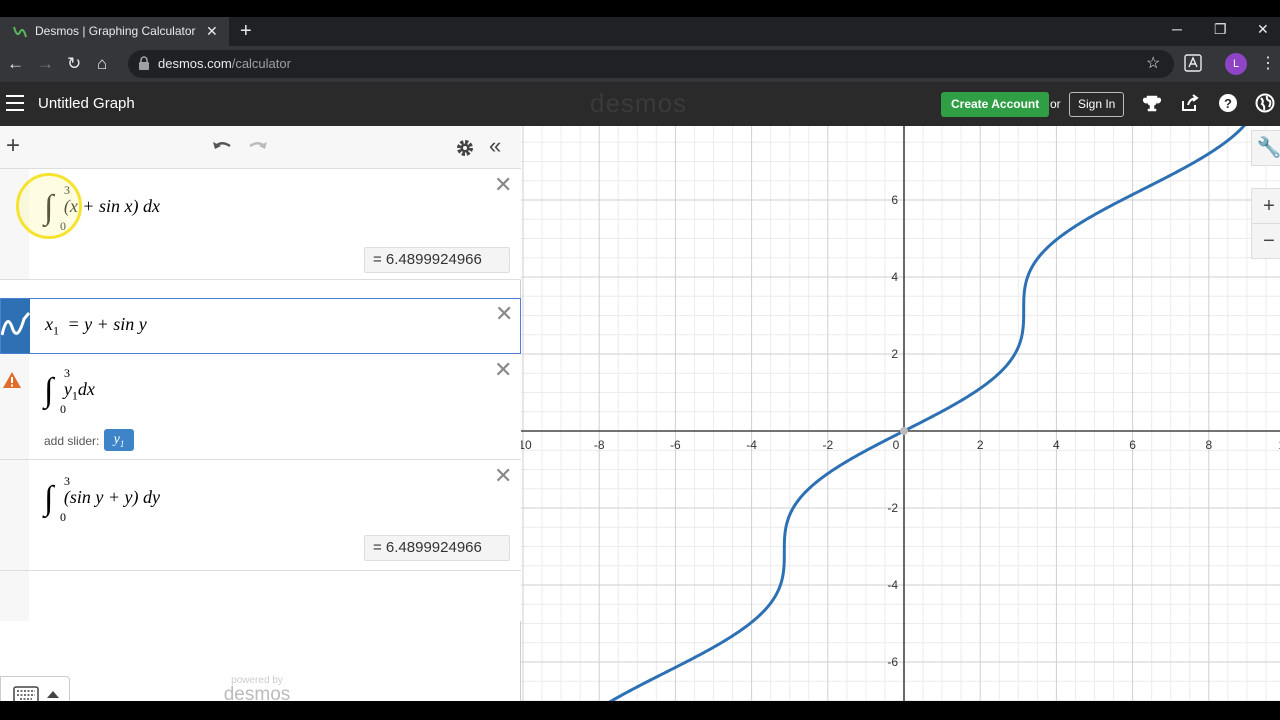 The image size is (1280, 720). I want to click on globe-icon, so click(1265, 103).